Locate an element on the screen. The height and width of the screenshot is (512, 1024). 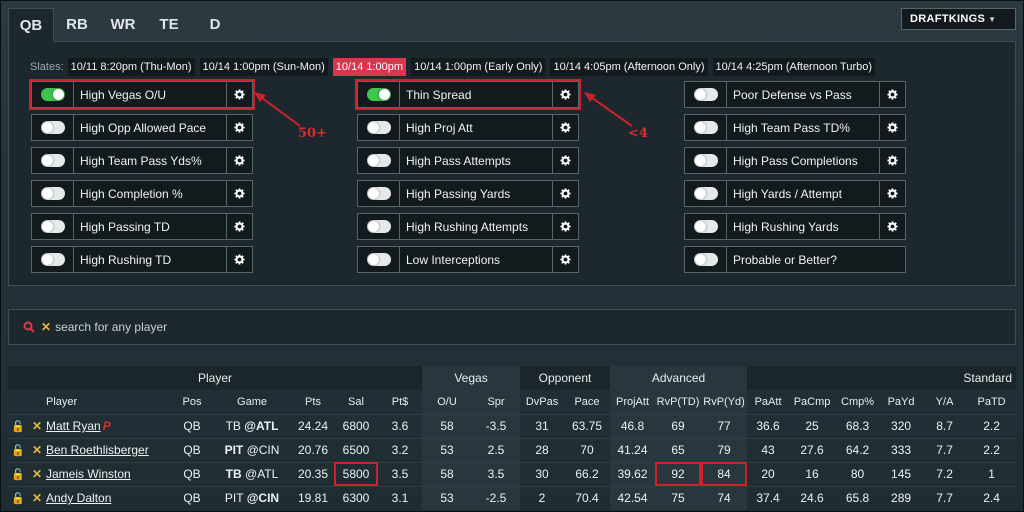
column-header: O/U is located at coordinates (447, 402).